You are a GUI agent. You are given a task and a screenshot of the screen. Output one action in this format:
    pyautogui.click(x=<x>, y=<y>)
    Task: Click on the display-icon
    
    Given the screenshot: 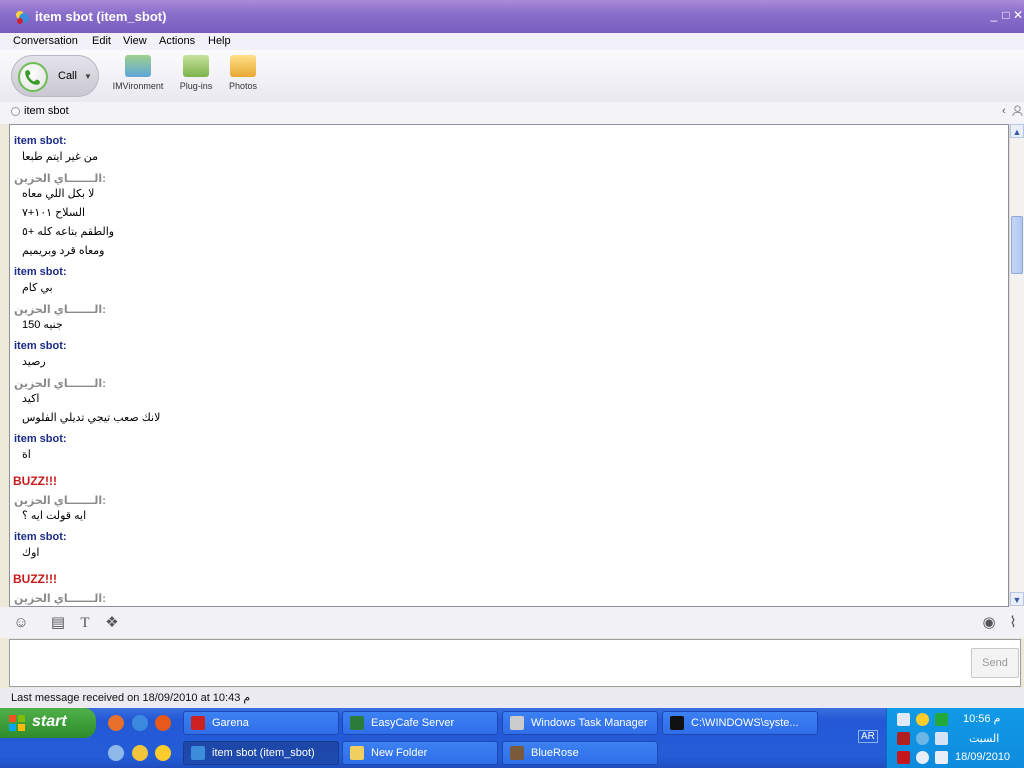 What is the action you would take?
    pyautogui.click(x=941, y=738)
    